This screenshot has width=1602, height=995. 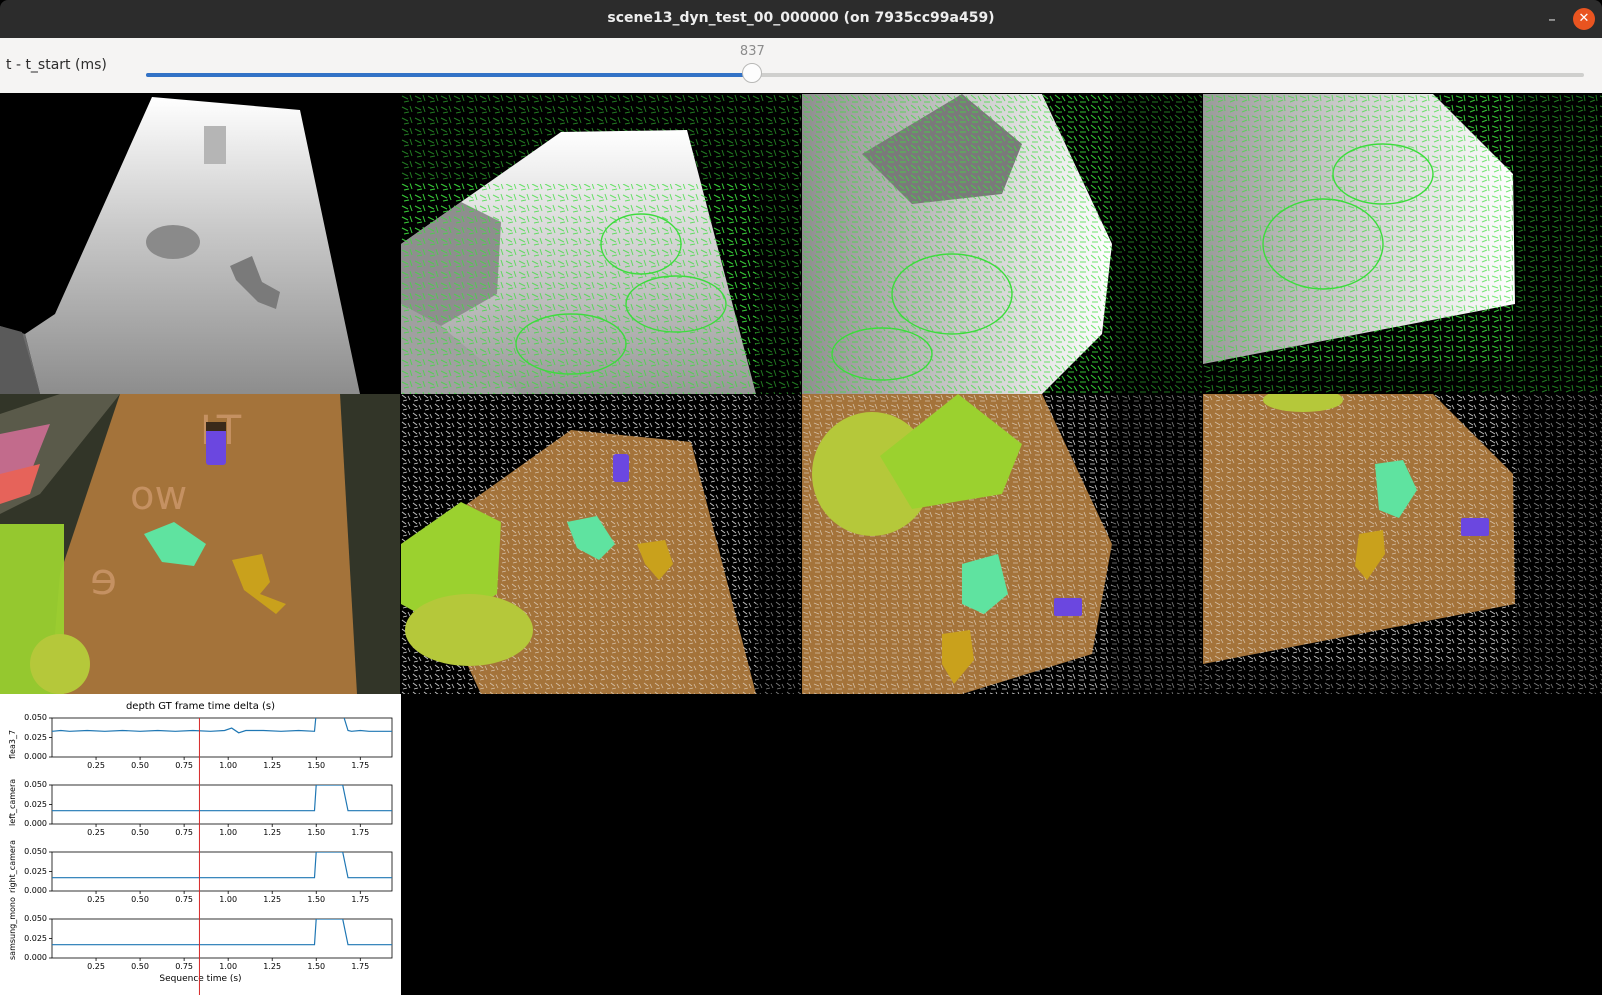 I want to click on series-line-right_camera, so click(x=222, y=865).